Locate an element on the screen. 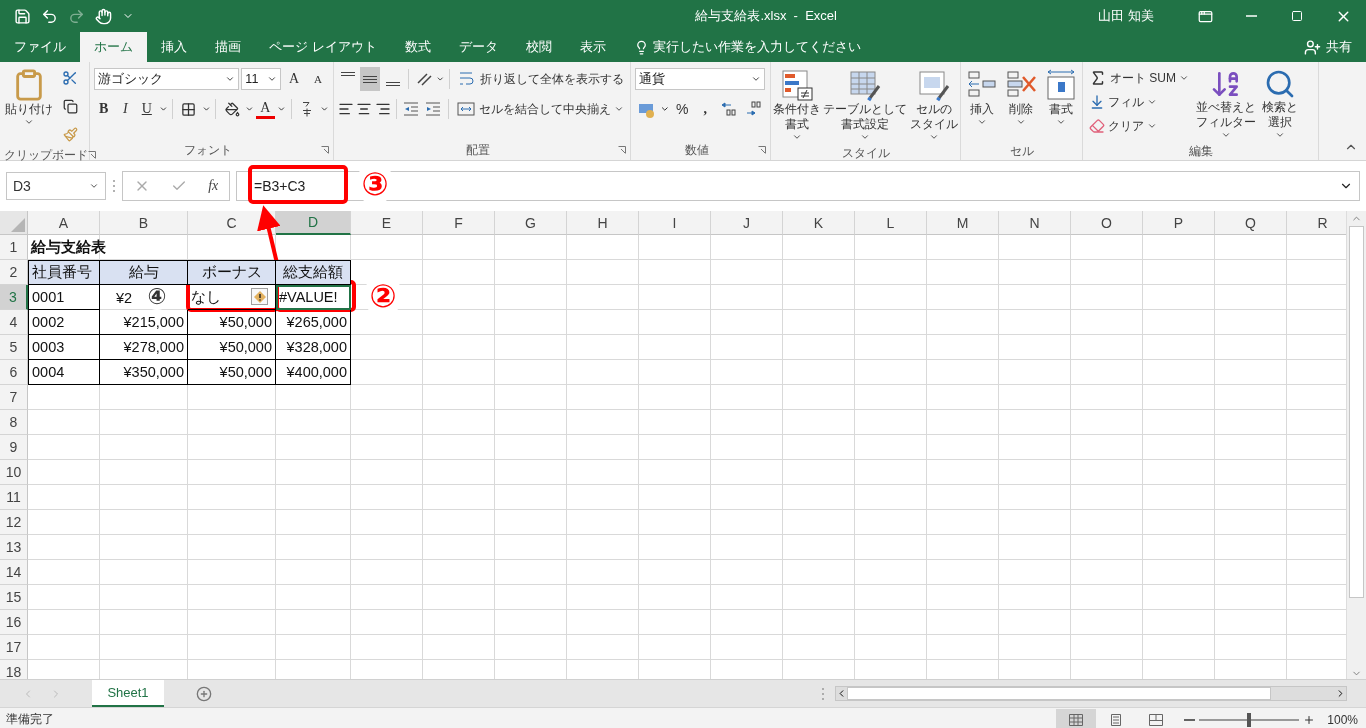  zoom-in-icon is located at coordinates (1309, 719).